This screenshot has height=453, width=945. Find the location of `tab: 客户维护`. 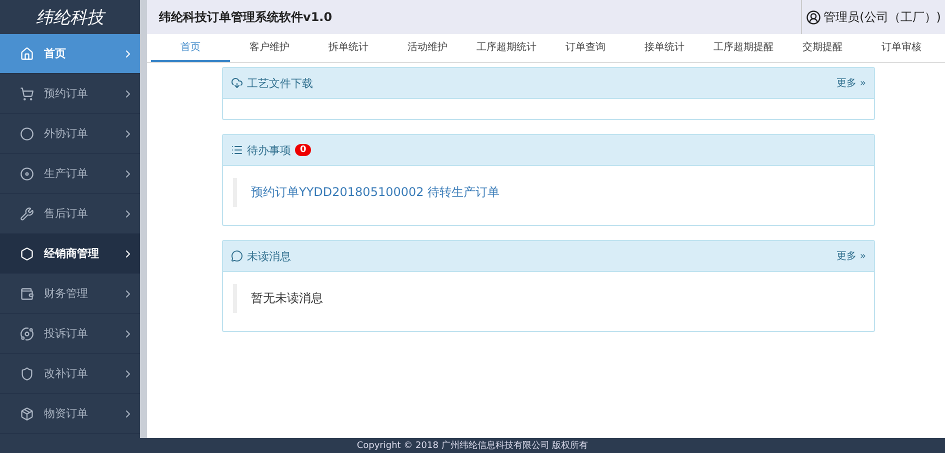

tab: 客户维护 is located at coordinates (269, 48).